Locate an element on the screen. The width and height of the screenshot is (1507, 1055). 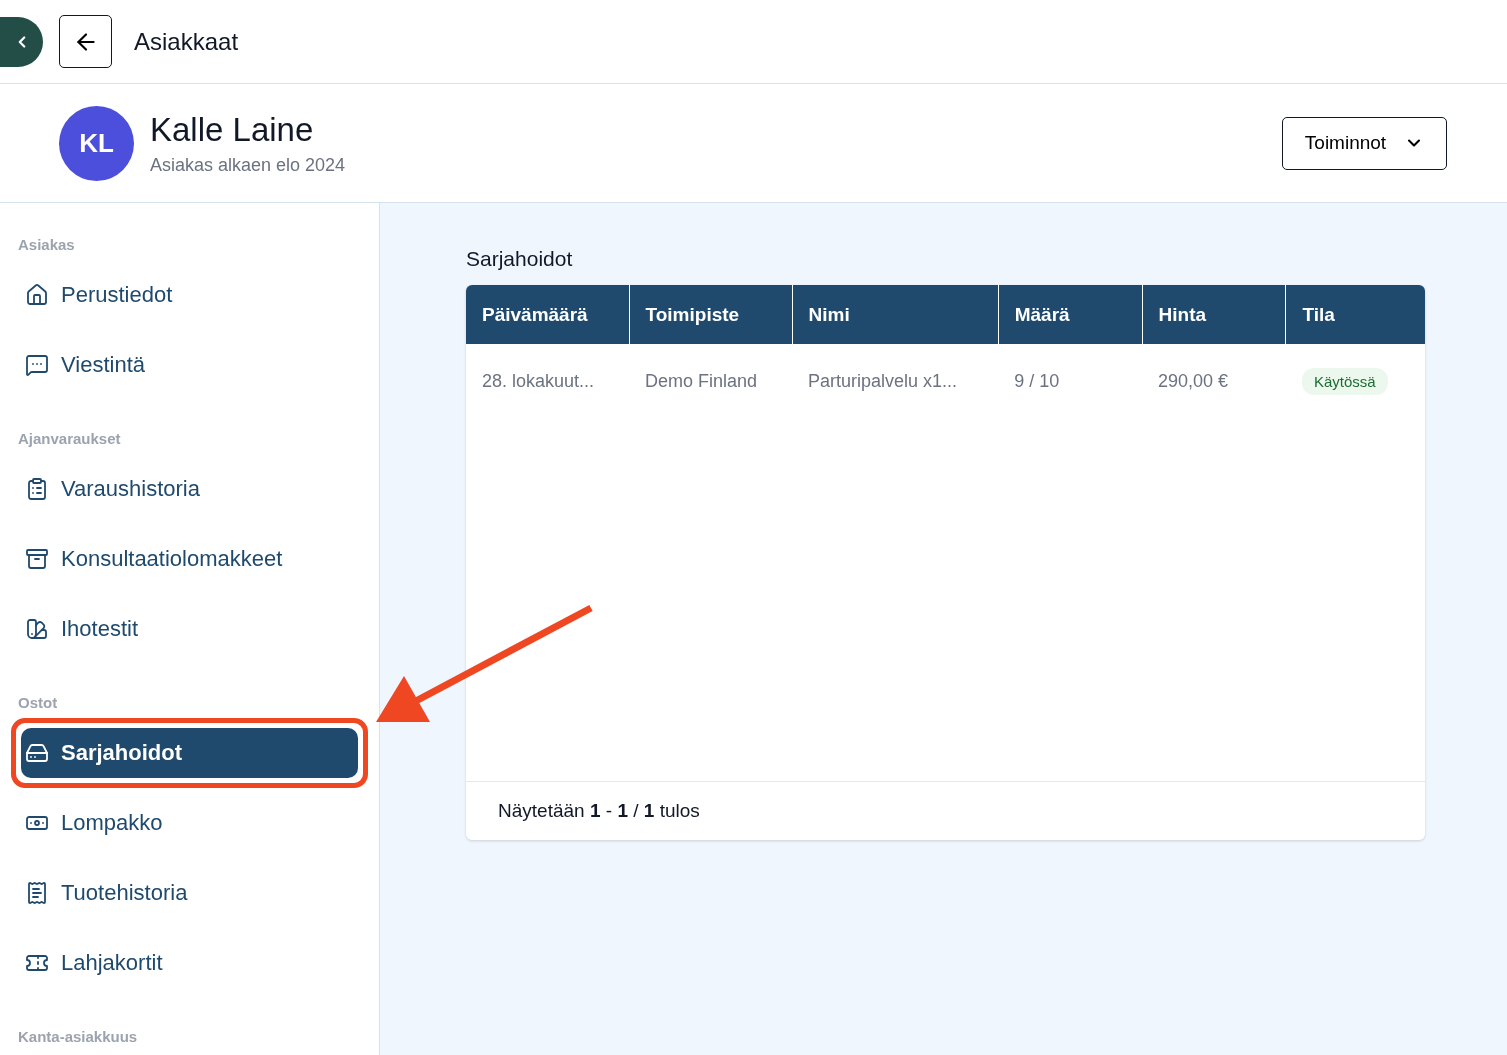
column-header: Toimipiste is located at coordinates (711, 314).